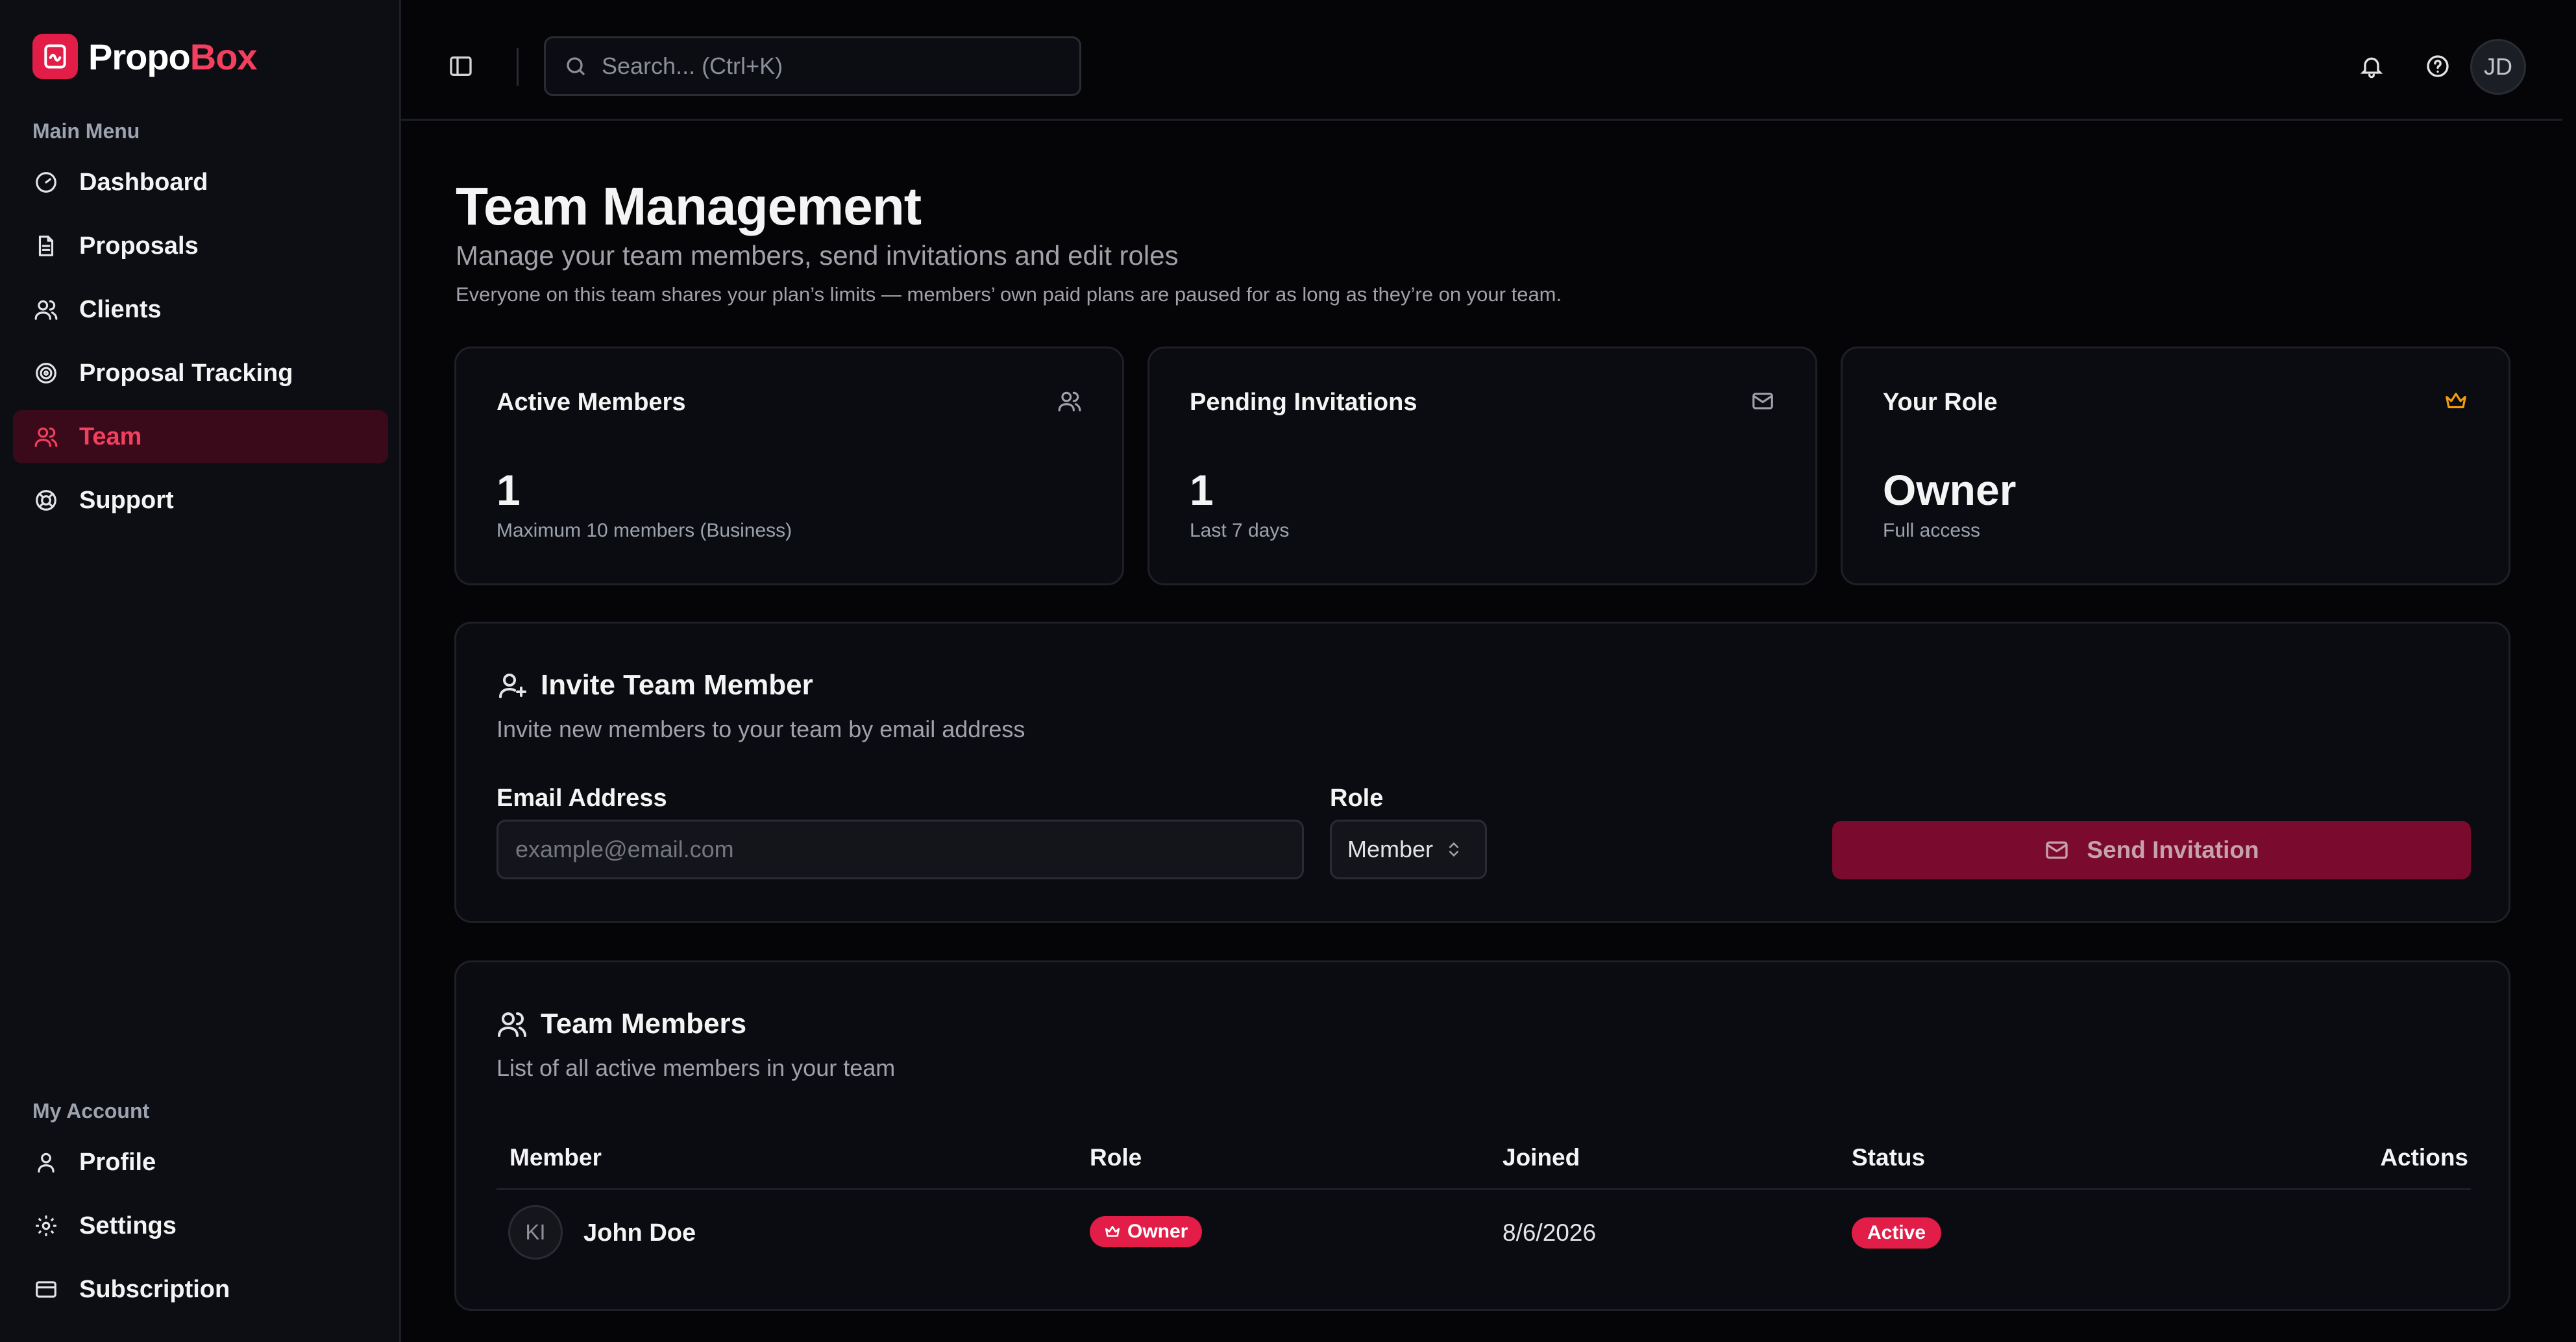 Image resolution: width=2576 pixels, height=1342 pixels. What do you see at coordinates (2372, 66) in the screenshot?
I see `bell-icon` at bounding box center [2372, 66].